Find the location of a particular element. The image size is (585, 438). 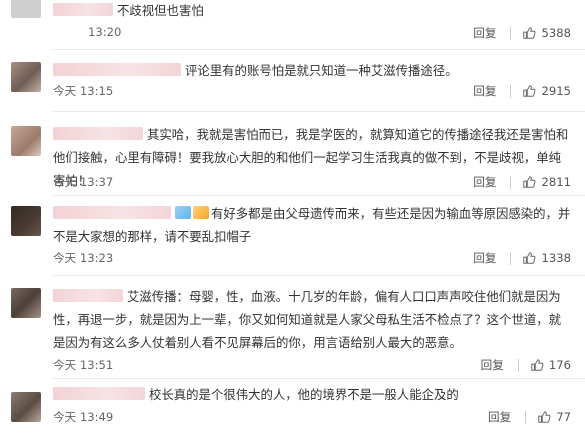

comment-time: 今天 13:51 is located at coordinates (83, 365).